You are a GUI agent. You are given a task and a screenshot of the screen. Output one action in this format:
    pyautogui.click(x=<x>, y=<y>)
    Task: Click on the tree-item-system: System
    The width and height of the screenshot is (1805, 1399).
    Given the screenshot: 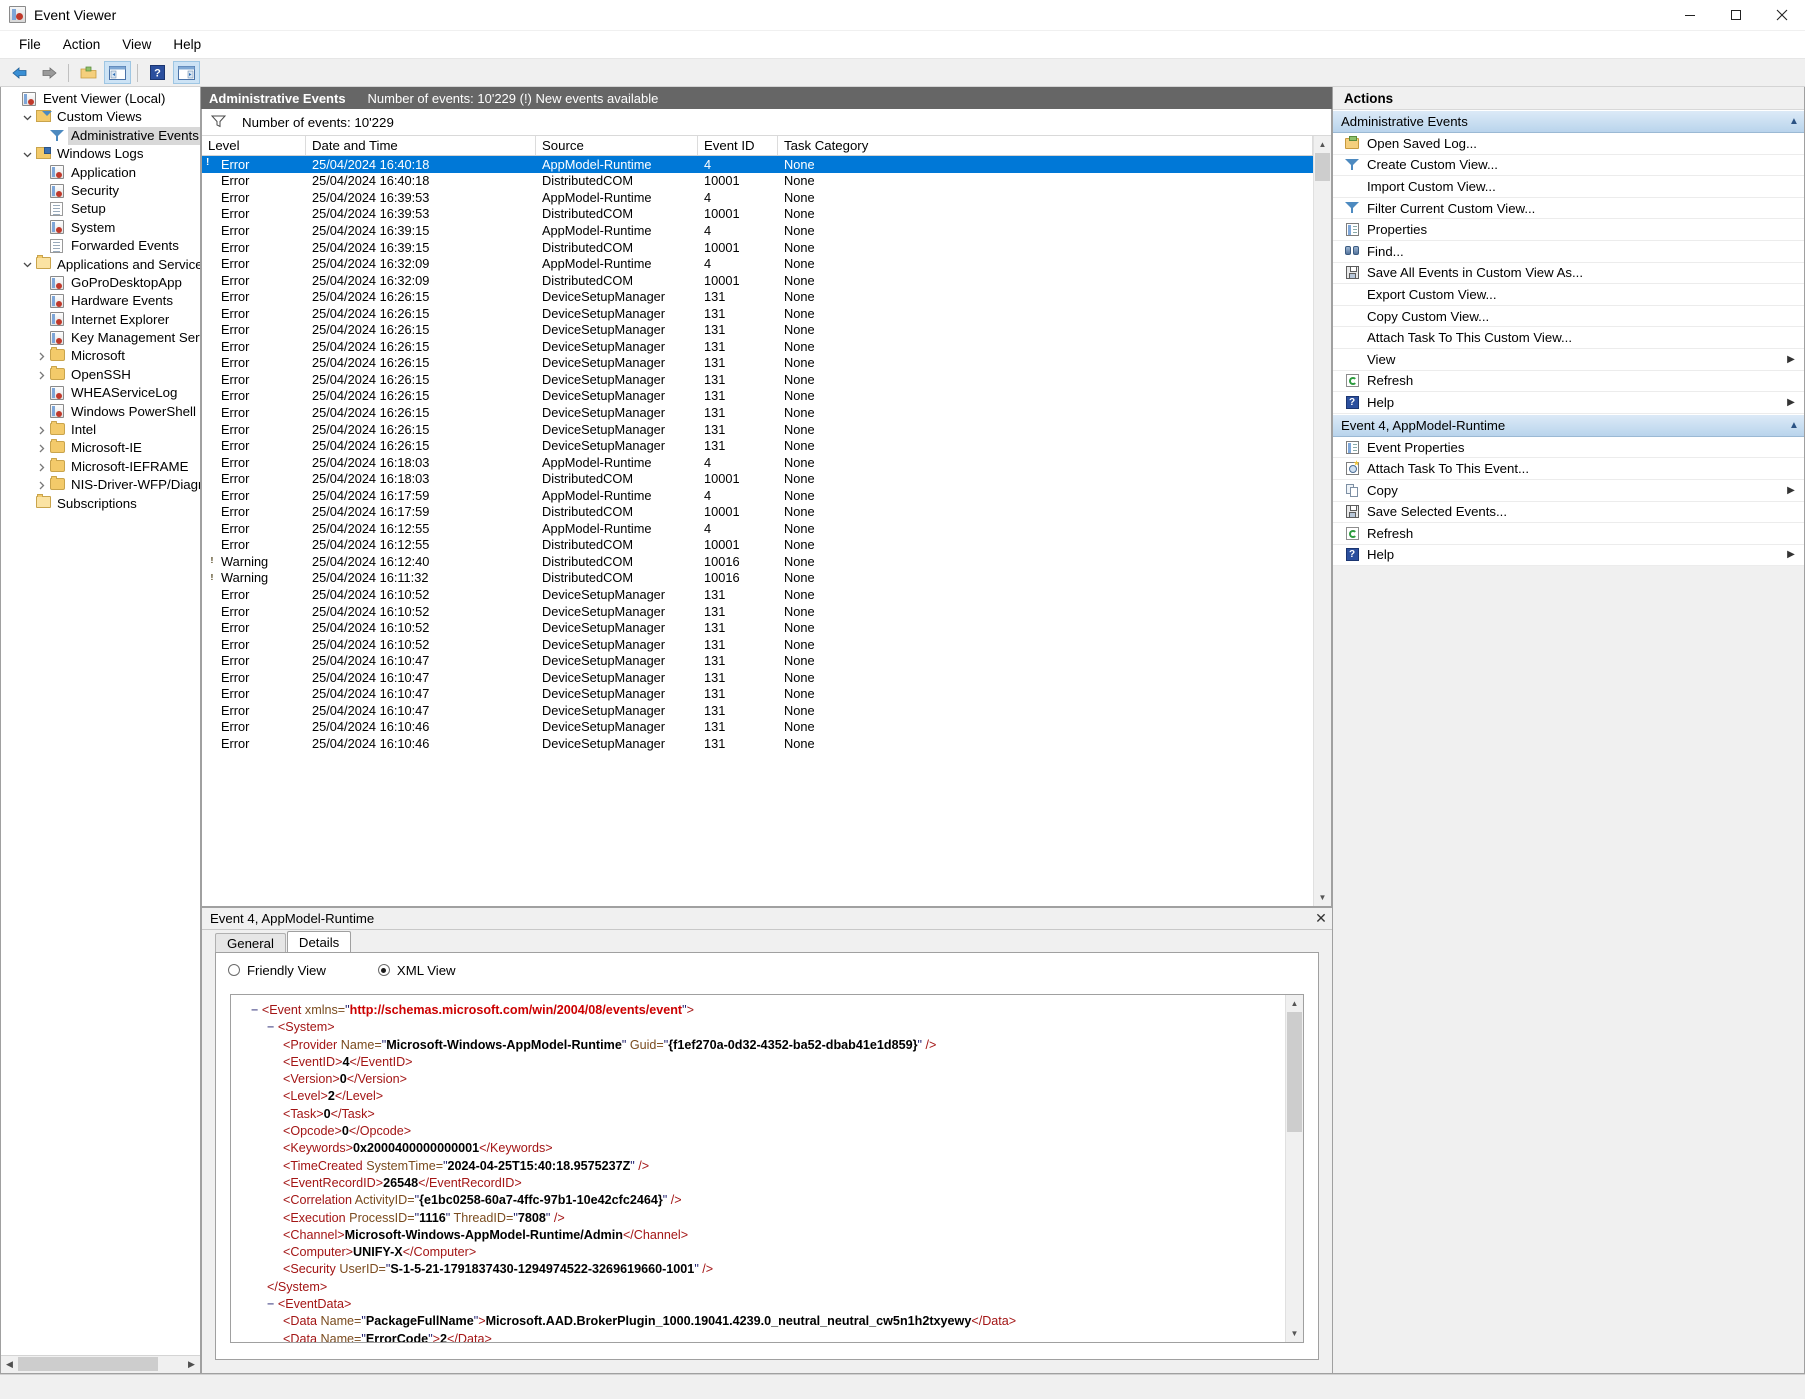 What is the action you would take?
    pyautogui.click(x=100, y=228)
    